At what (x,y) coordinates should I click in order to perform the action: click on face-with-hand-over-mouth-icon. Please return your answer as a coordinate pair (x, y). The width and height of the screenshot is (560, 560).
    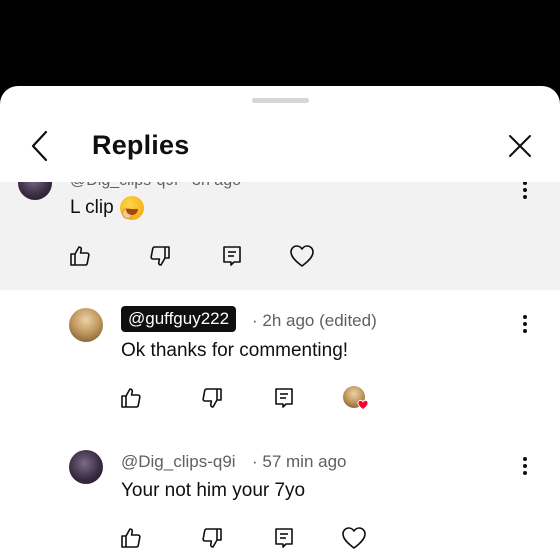
    Looking at the image, I should click on (131, 208).